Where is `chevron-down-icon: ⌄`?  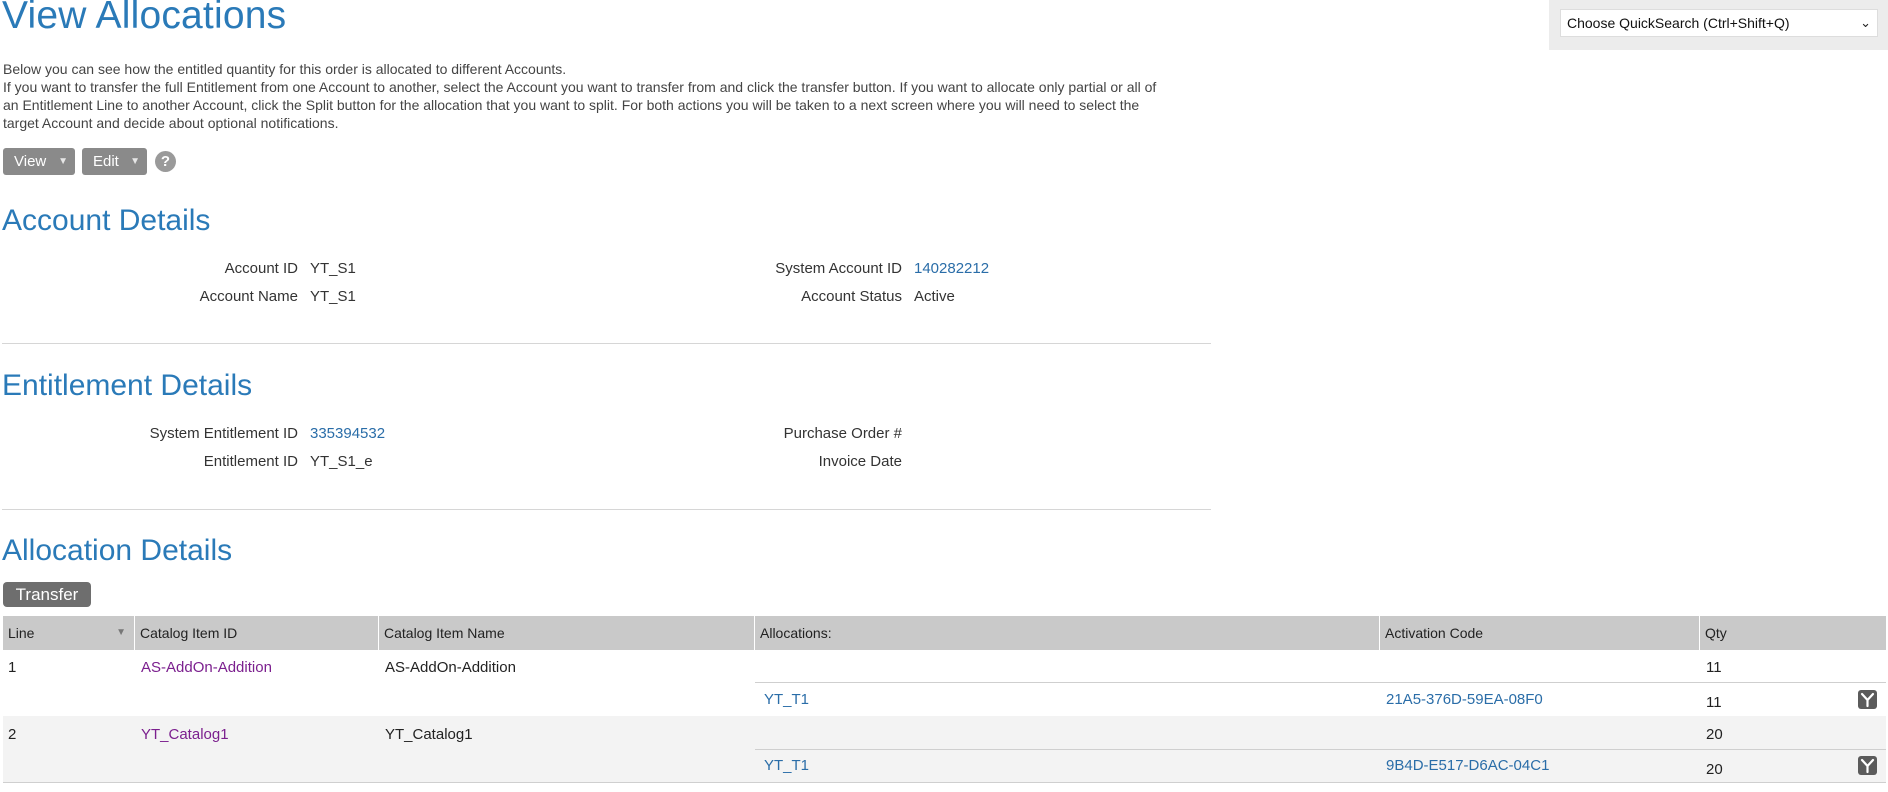
chevron-down-icon: ⌄ is located at coordinates (1865, 22).